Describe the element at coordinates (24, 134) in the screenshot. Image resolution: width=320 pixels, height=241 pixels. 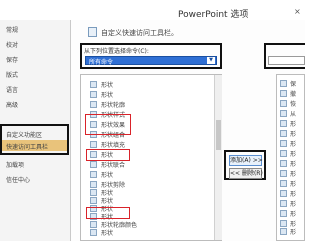
I see `sidebar-item-customize-ribbon: 自定义功能区` at that location.